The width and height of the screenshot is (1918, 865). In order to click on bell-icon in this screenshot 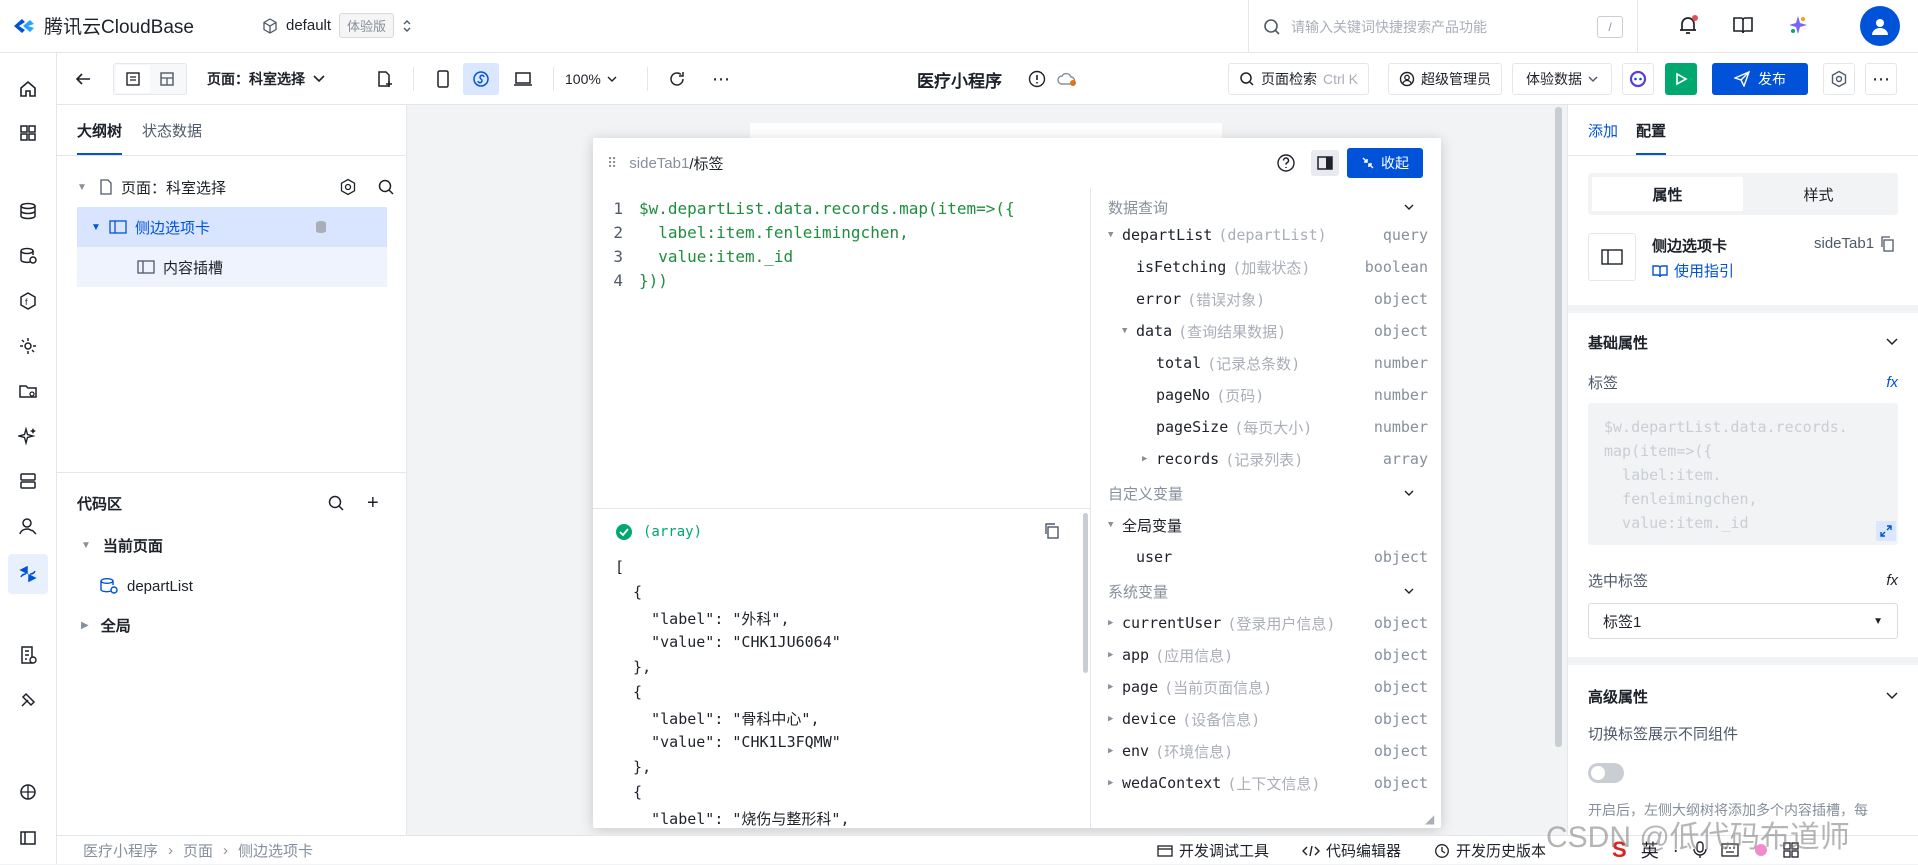, I will do `click(1688, 25)`.